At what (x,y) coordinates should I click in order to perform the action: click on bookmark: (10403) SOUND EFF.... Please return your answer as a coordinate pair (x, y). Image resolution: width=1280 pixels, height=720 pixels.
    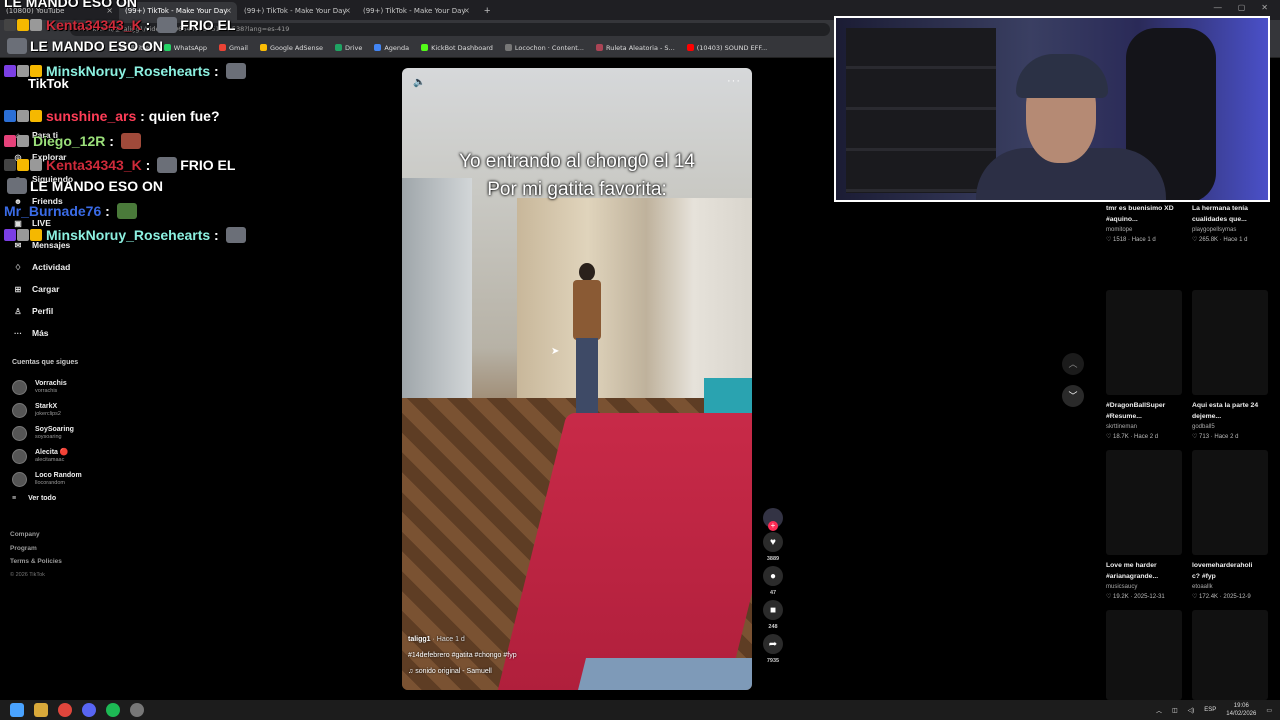
    Looking at the image, I should click on (726, 48).